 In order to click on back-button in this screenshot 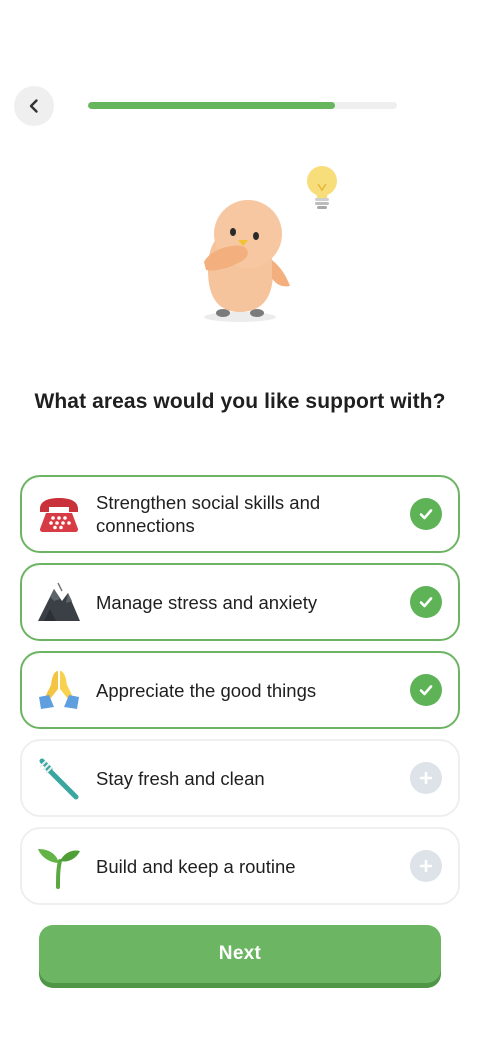, I will do `click(34, 106)`.